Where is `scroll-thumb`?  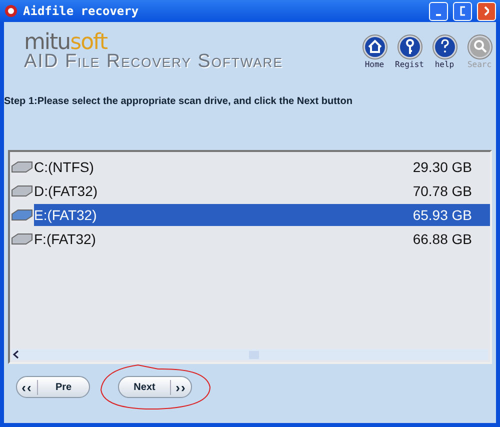 scroll-thumb is located at coordinates (254, 354).